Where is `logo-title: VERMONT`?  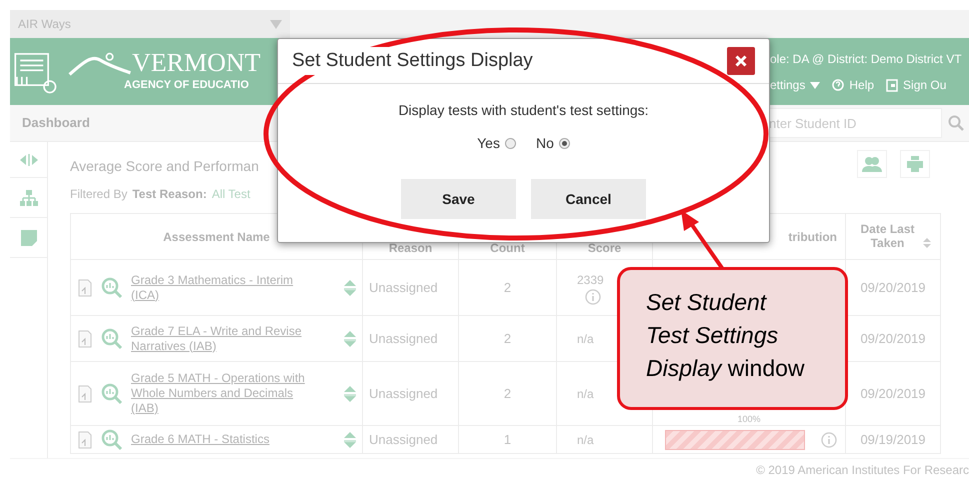 logo-title: VERMONT is located at coordinates (196, 63).